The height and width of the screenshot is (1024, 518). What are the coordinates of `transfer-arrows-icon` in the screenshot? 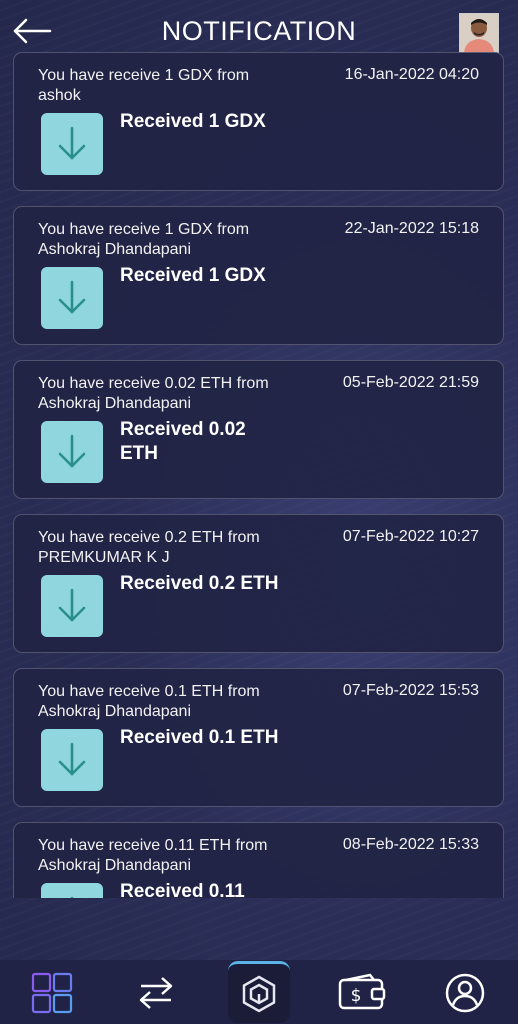 It's located at (156, 993).